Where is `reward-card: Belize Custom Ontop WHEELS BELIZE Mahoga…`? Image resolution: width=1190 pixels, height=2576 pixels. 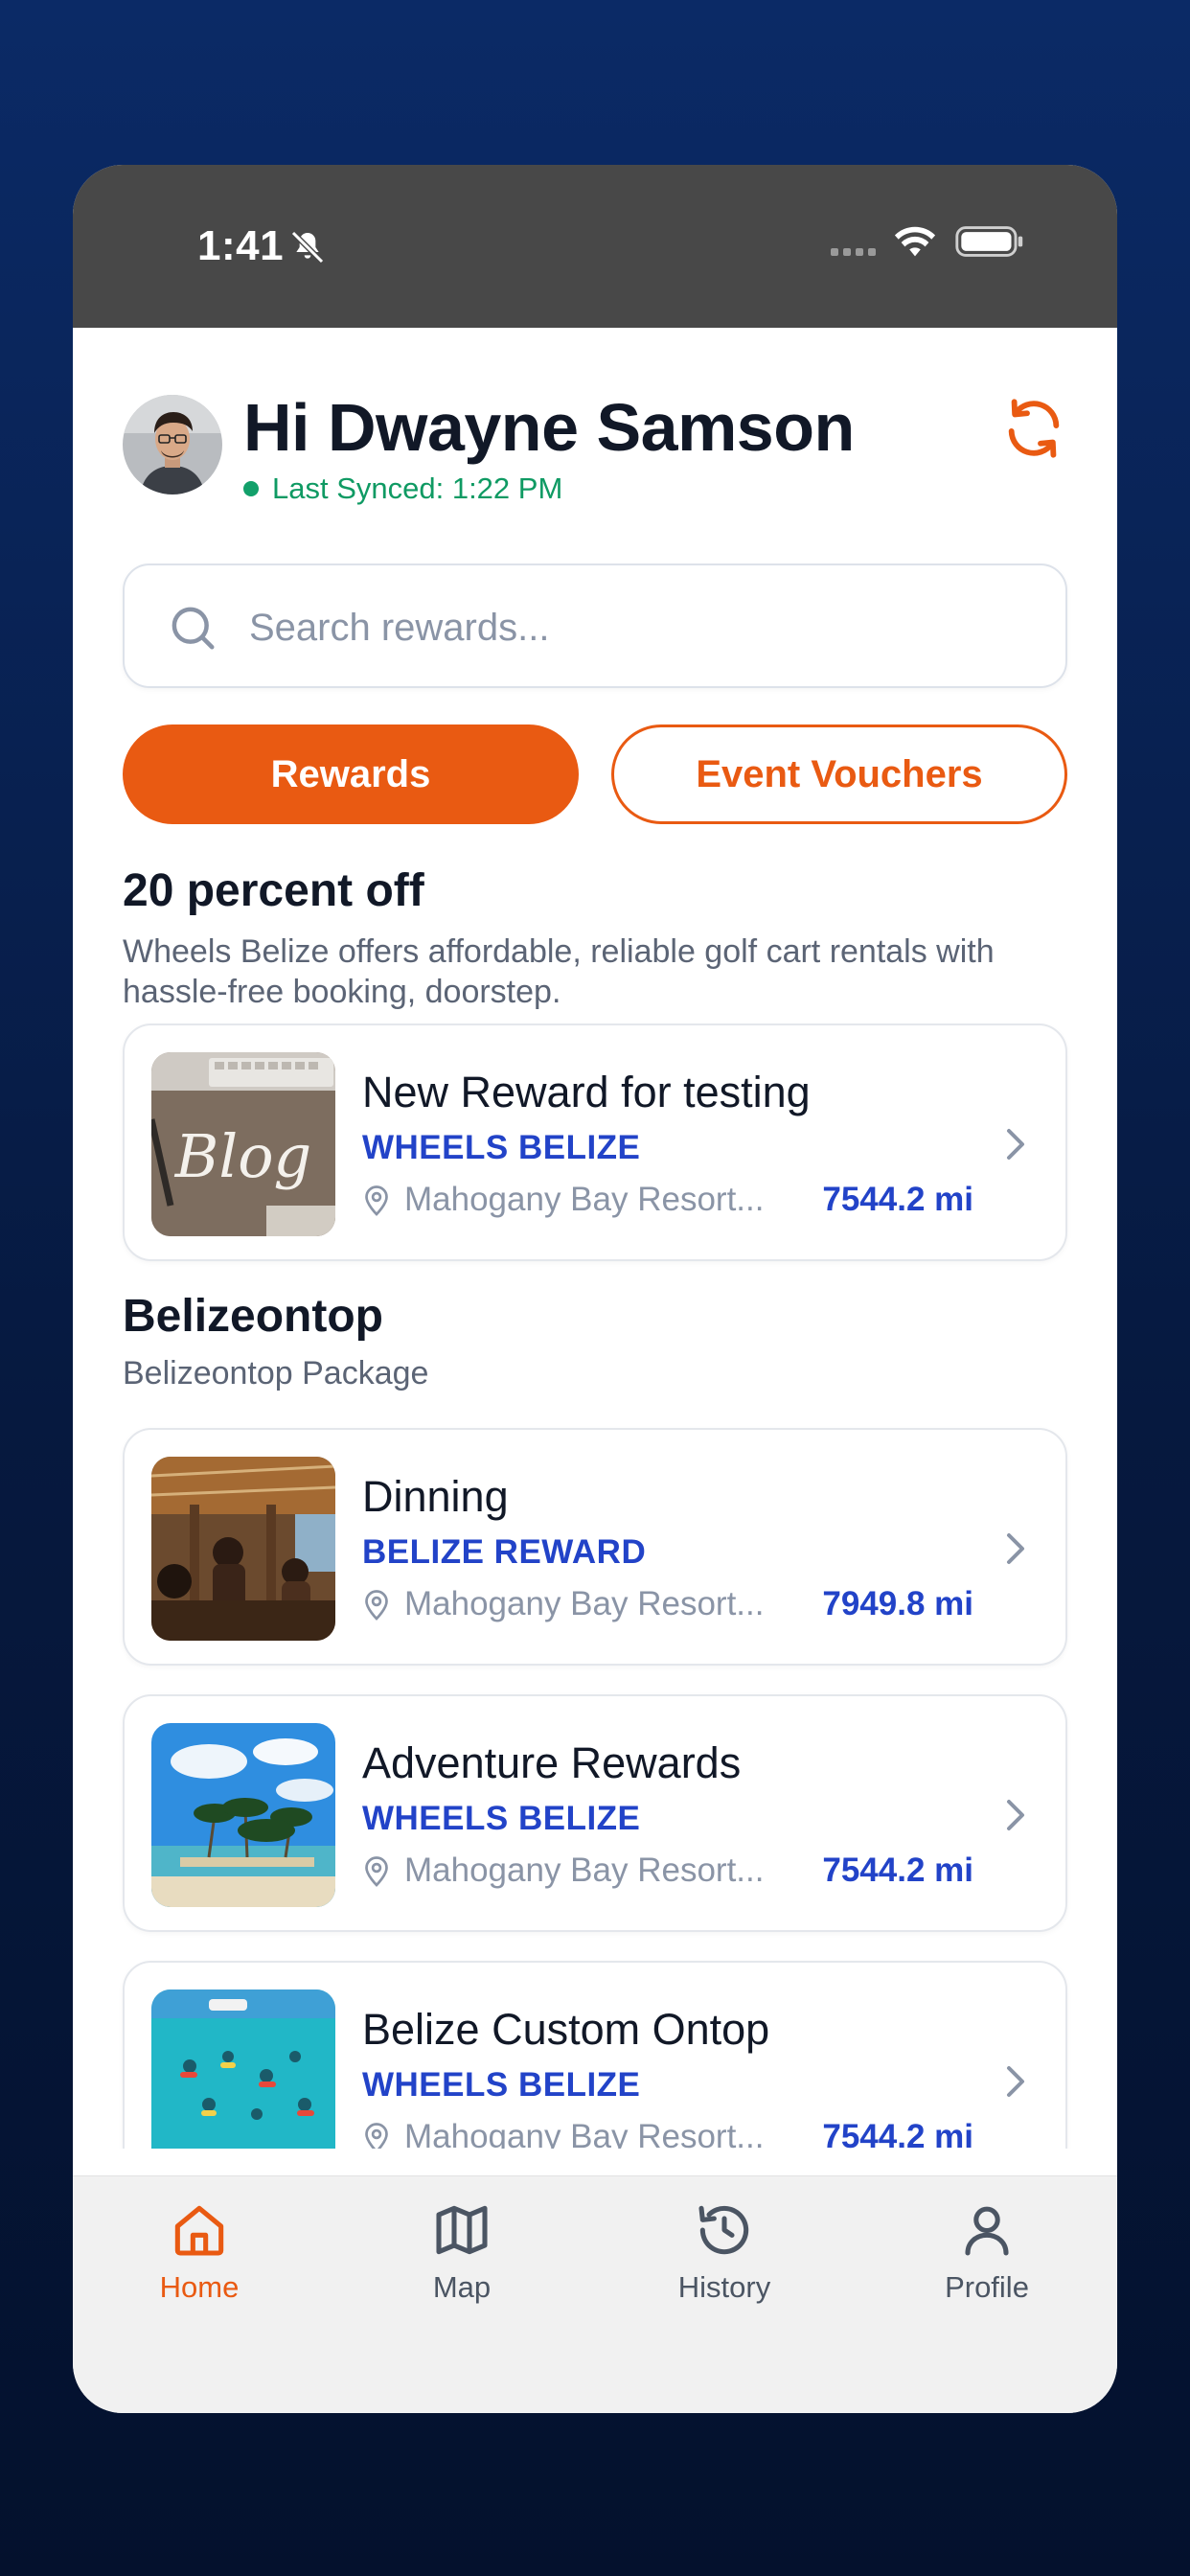 reward-card: Belize Custom Ontop WHEELS BELIZE Mahoga… is located at coordinates (595, 2055).